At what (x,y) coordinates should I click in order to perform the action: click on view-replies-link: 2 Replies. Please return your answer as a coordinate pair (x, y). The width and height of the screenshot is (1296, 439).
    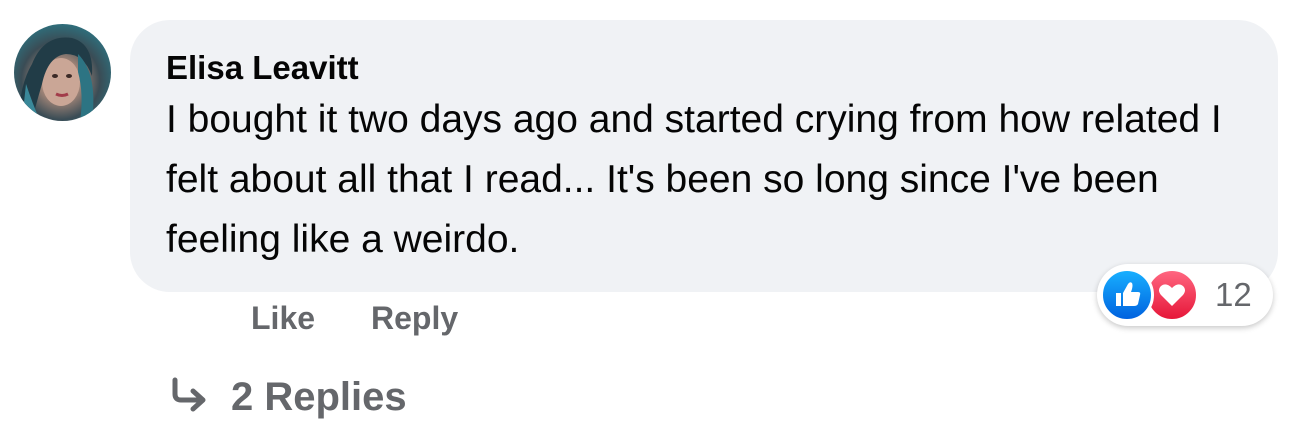
    Looking at the image, I should click on (287, 397).